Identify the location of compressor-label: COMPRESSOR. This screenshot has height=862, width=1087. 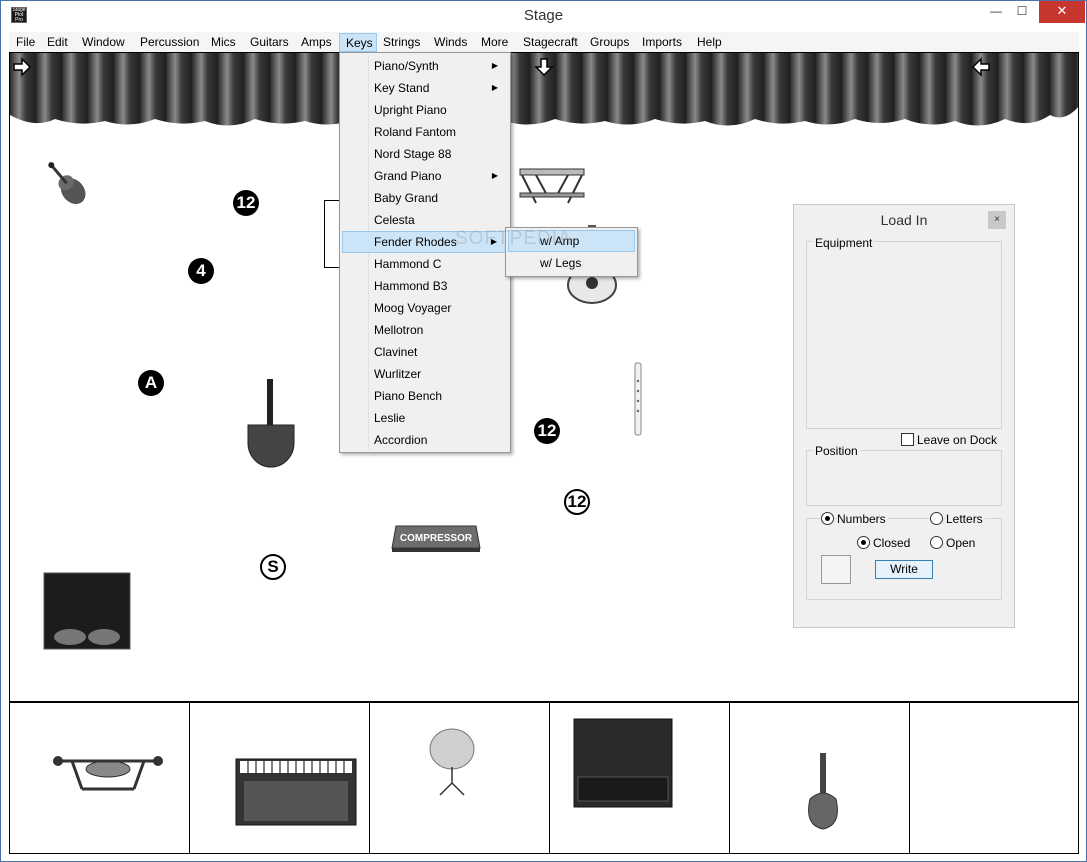
(436, 538).